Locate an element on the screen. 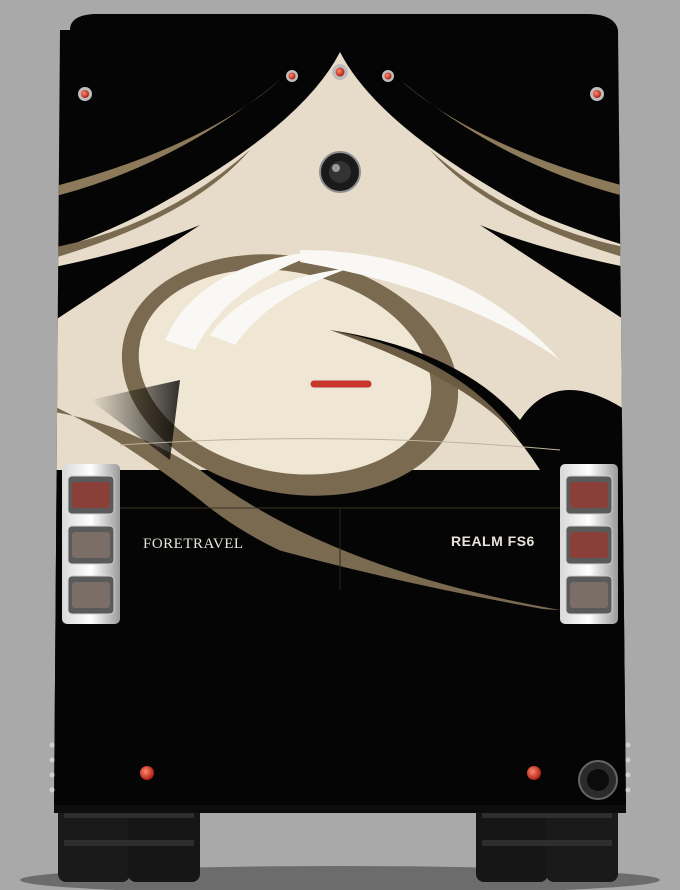 The height and width of the screenshot is (890, 680). brand-badge: FORETRAVEL is located at coordinates (193, 544).